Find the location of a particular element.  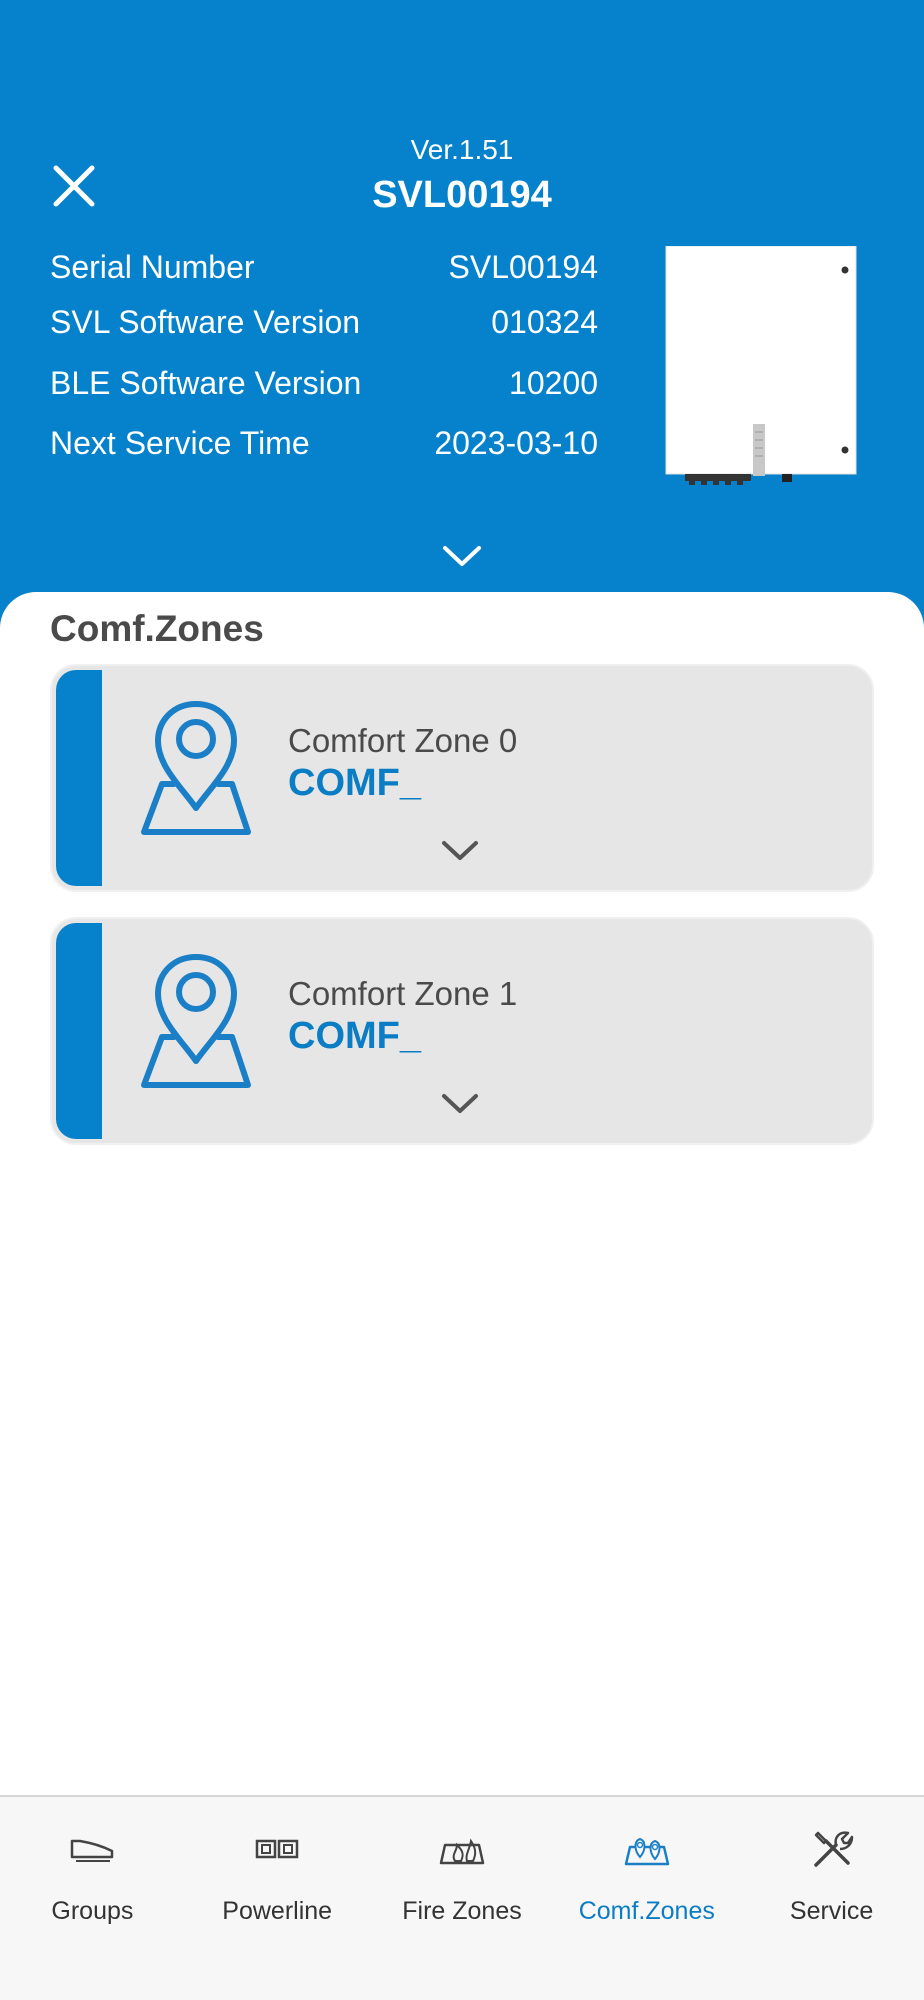

info-label: SVL Software Version is located at coordinates (205, 321).